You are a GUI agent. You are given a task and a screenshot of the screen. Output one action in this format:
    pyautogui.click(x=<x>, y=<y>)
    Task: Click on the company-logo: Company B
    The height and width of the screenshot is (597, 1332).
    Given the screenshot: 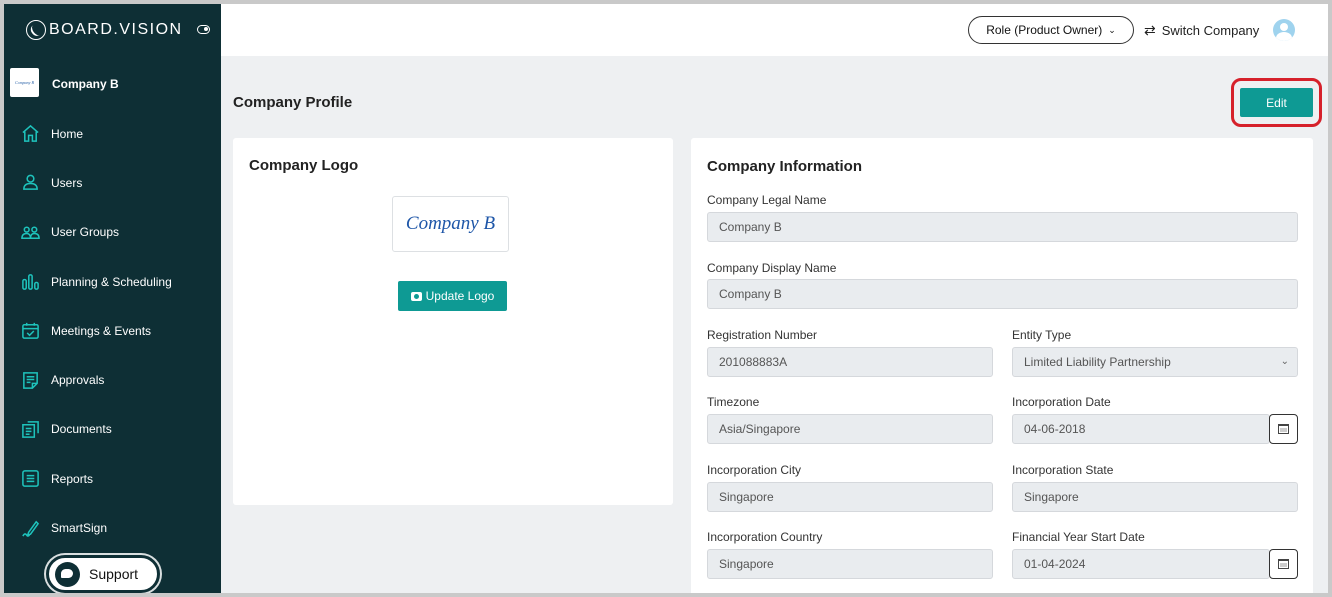 What is the action you would take?
    pyautogui.click(x=450, y=224)
    